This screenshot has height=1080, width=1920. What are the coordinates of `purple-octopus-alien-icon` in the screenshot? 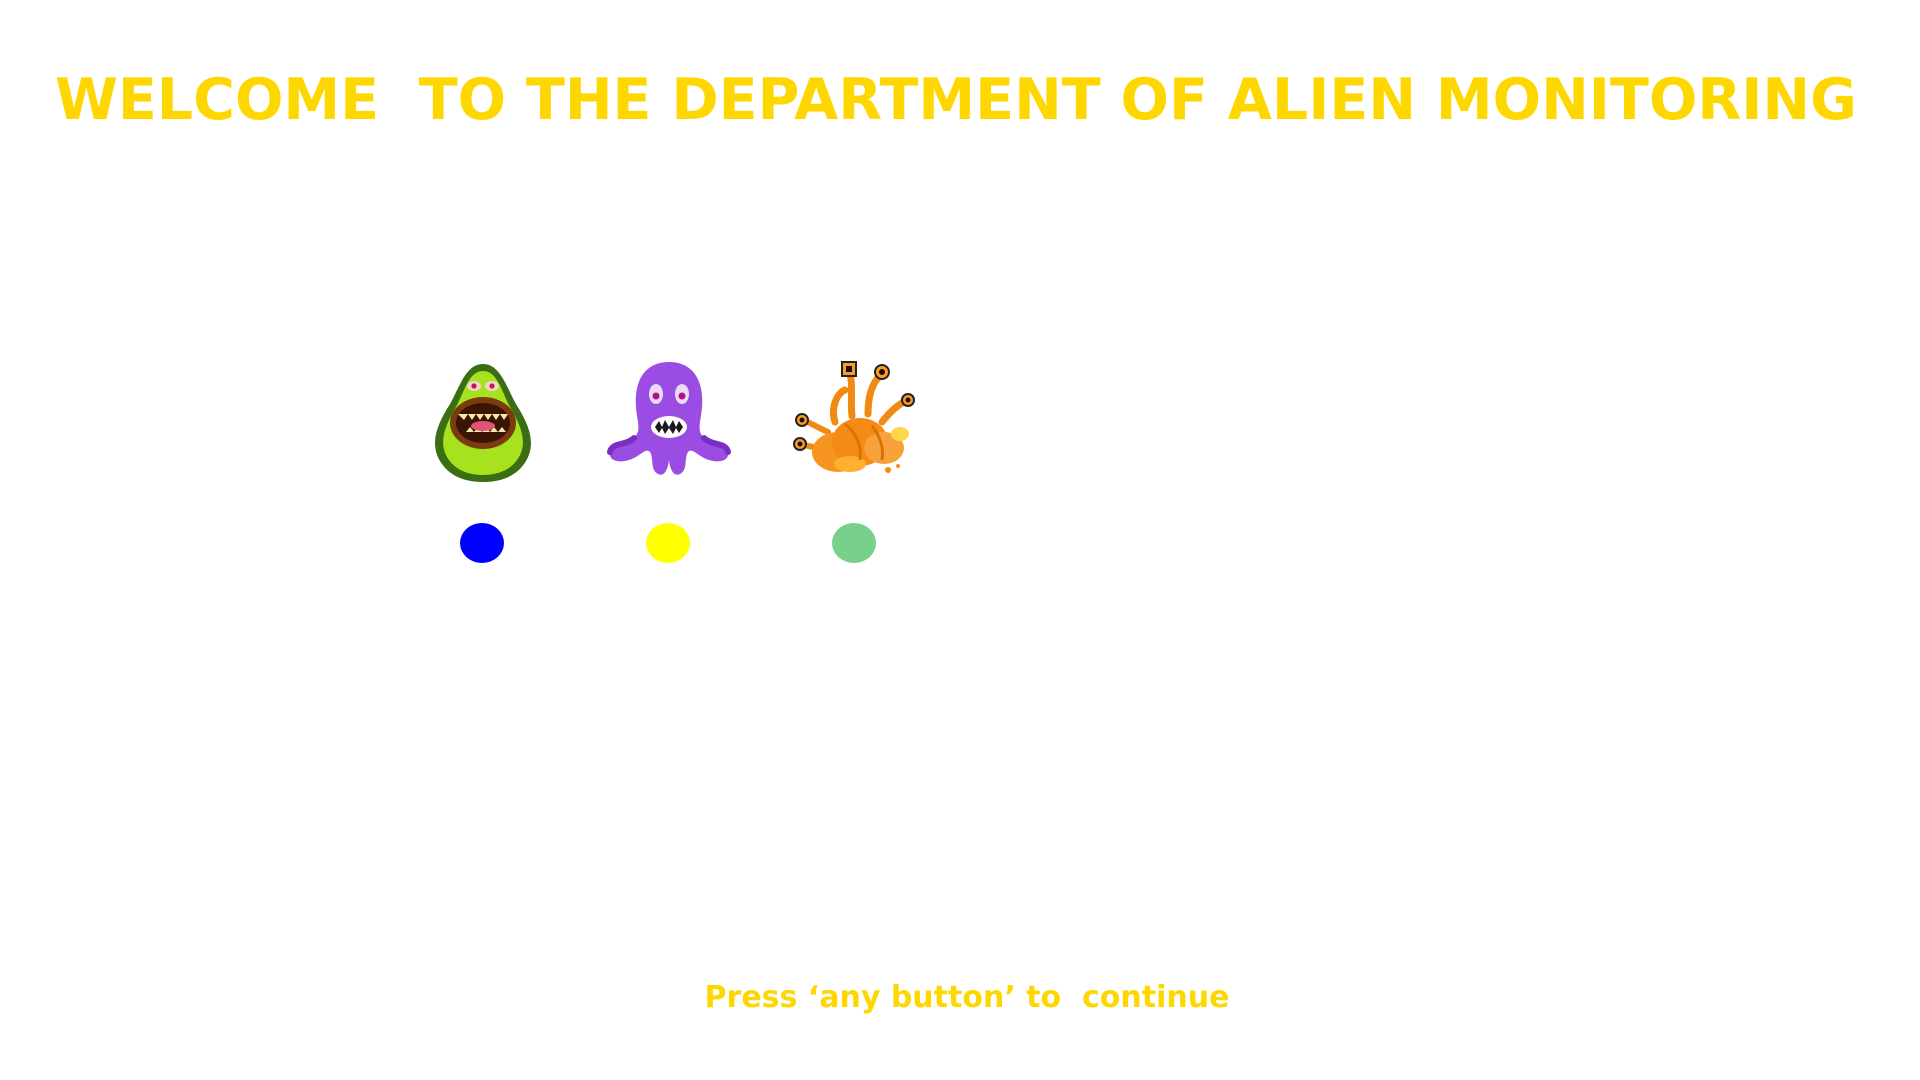 It's located at (669, 417).